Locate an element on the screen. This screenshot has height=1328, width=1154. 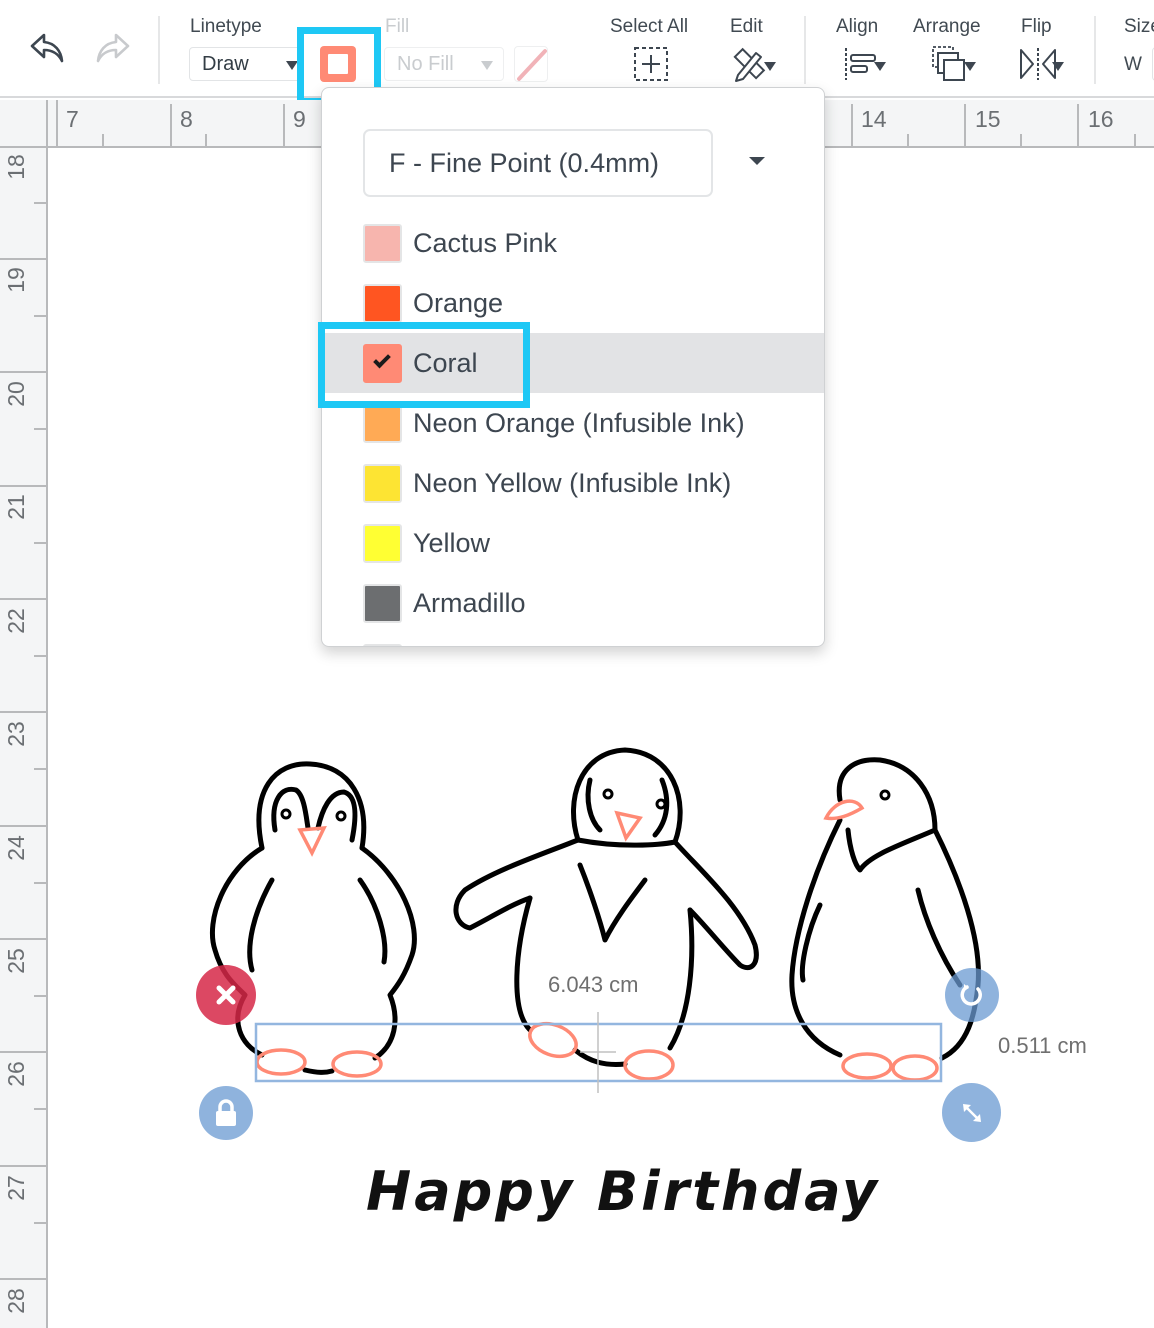
ruler-edge is located at coordinates (57, 124).